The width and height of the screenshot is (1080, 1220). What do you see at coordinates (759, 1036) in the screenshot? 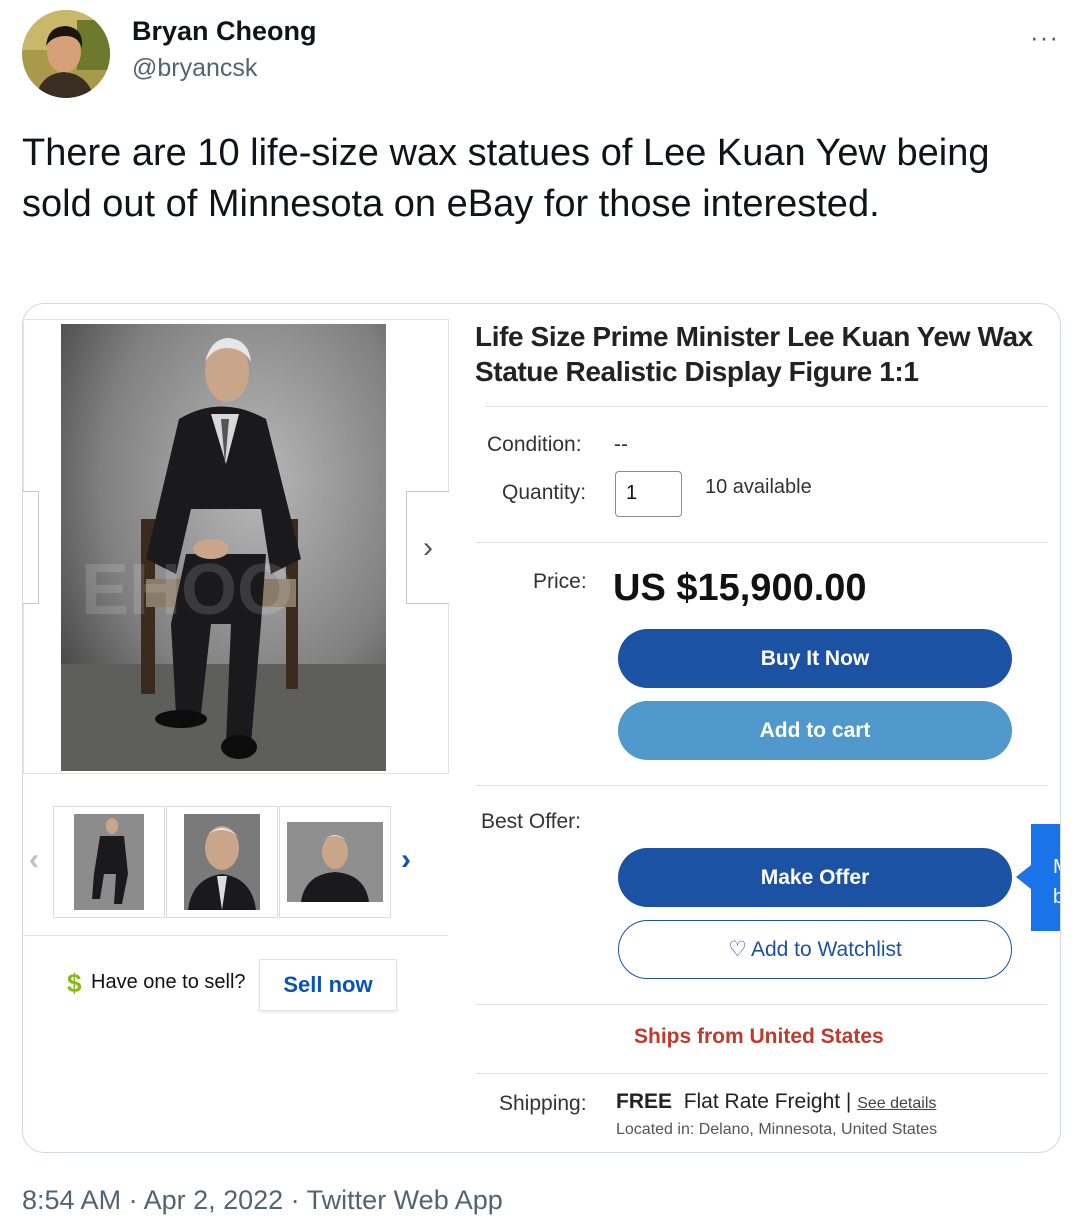
I see `ships-from-text: Ships from United States` at bounding box center [759, 1036].